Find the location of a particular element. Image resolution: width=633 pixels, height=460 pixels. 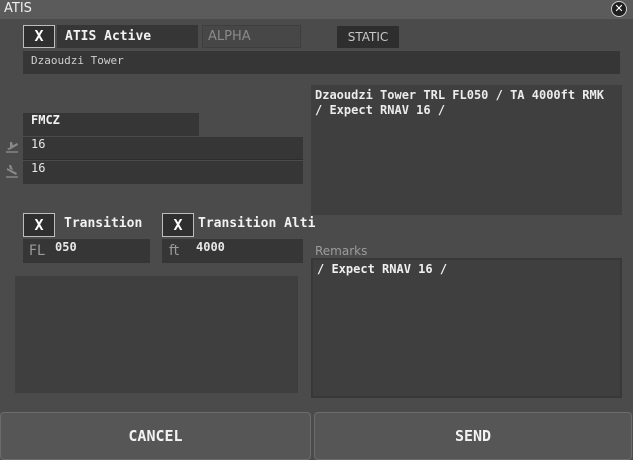

transition-level-value: 050 is located at coordinates (66, 247).